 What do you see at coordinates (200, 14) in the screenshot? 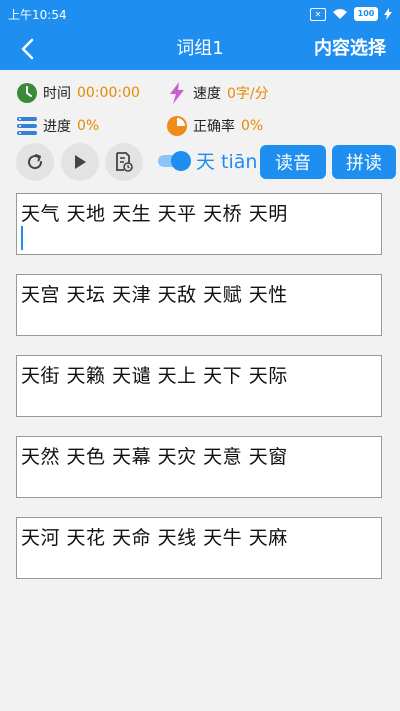
I see `status-bar: 上午10:54 ✕ 100` at bounding box center [200, 14].